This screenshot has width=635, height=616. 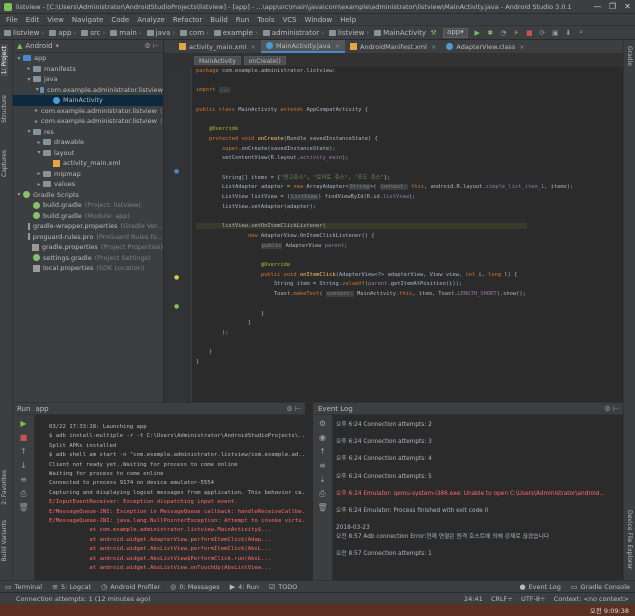 What do you see at coordinates (473, 599) in the screenshot?
I see `caret-position: 24:41` at bounding box center [473, 599].